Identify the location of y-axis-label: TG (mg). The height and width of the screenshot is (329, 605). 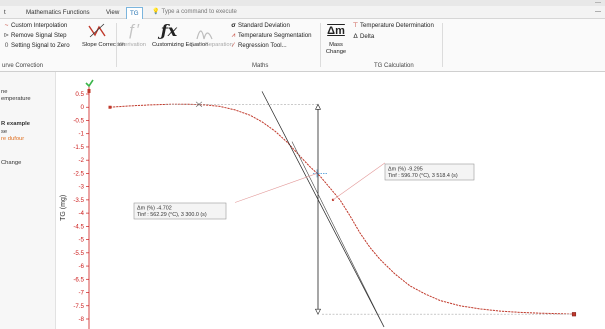
(63, 208).